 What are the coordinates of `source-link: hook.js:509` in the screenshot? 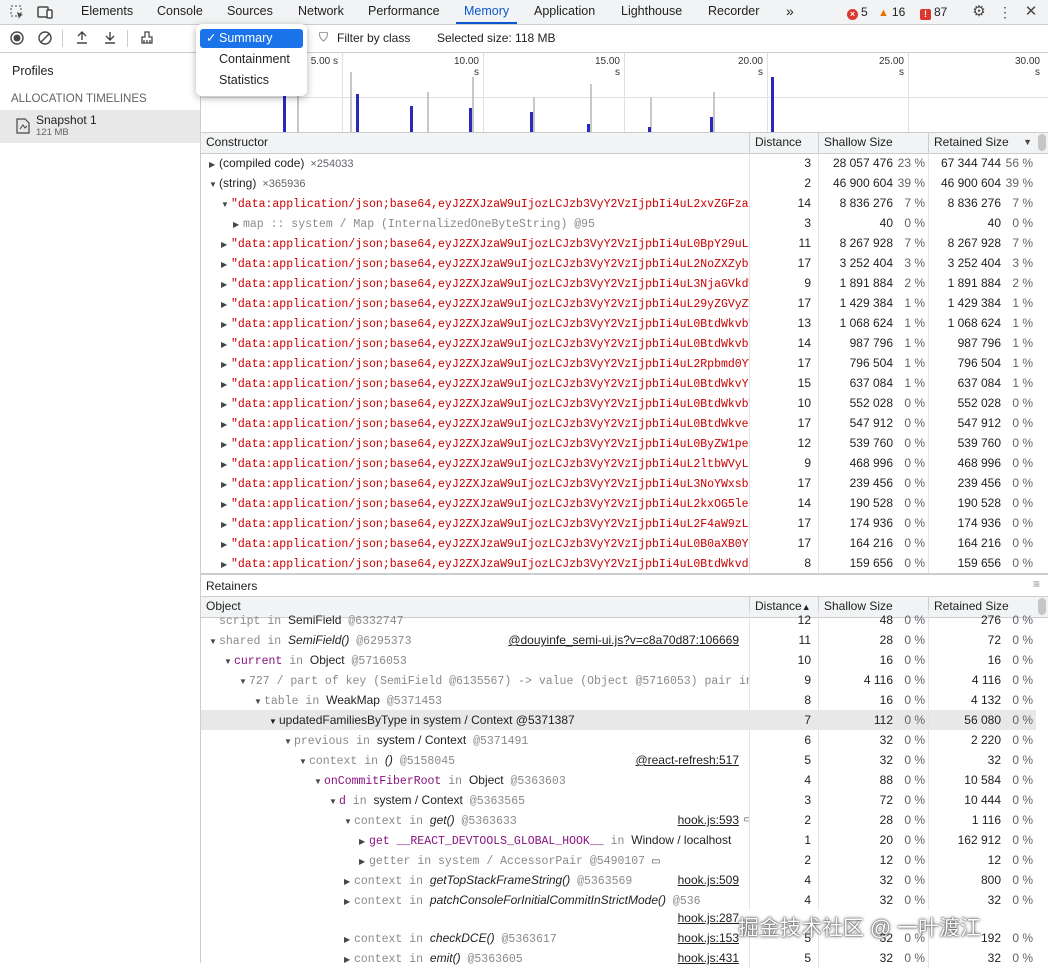 It's located at (708, 880).